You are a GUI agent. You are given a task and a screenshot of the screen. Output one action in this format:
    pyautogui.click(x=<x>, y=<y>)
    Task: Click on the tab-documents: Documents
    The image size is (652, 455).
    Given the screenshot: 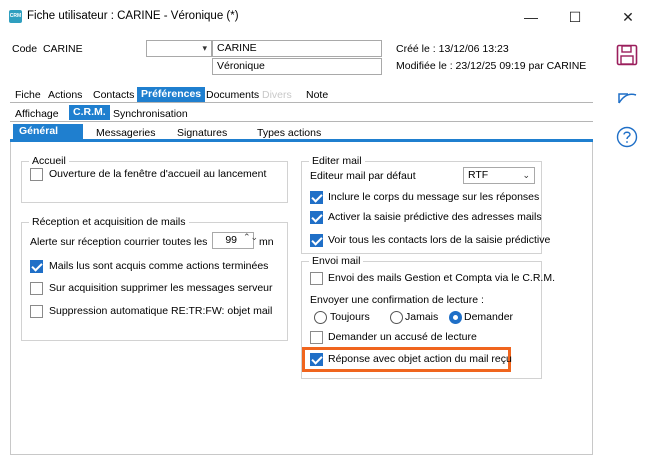 What is the action you would take?
    pyautogui.click(x=232, y=95)
    